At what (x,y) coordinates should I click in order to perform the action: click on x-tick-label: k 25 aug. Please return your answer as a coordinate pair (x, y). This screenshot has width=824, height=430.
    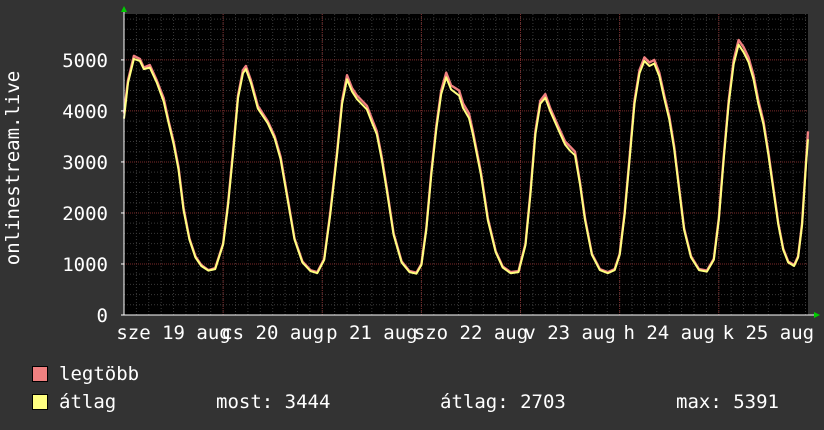
    Looking at the image, I should click on (769, 333).